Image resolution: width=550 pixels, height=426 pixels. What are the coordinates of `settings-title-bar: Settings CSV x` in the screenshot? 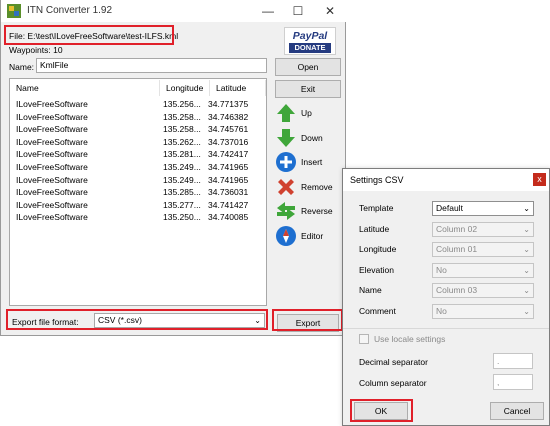 It's located at (446, 180).